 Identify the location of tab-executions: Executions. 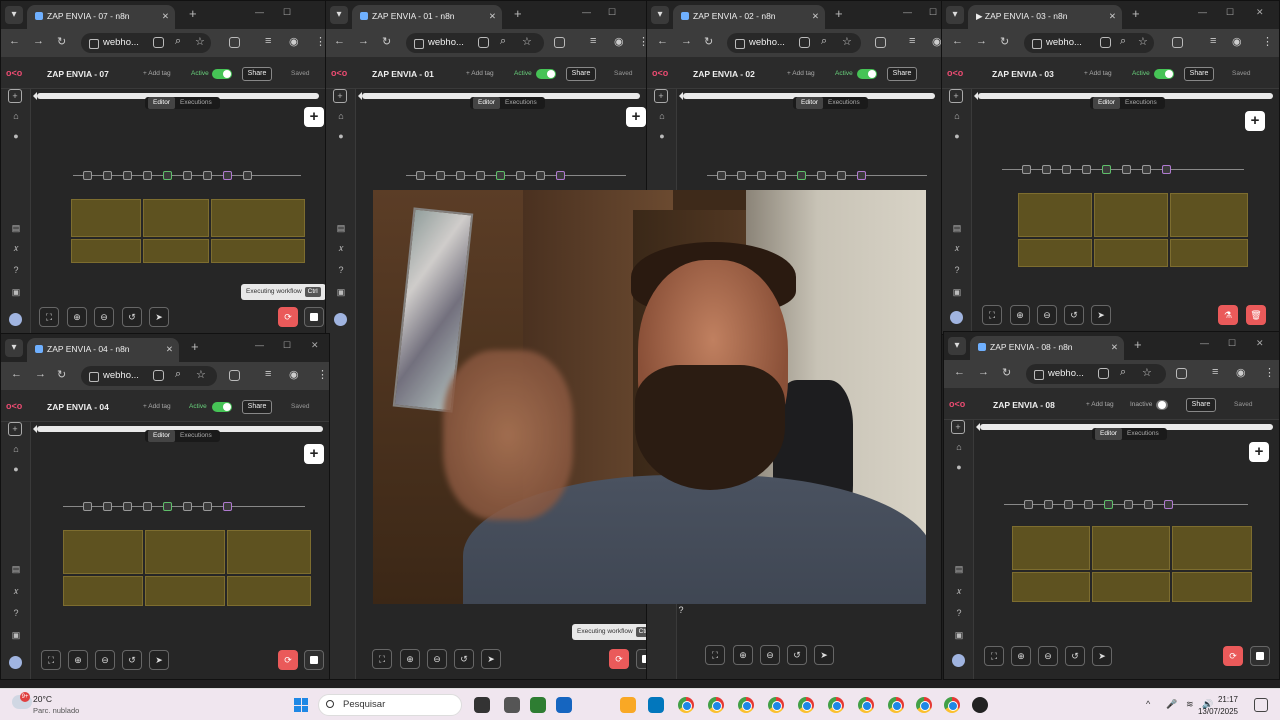
(196, 103).